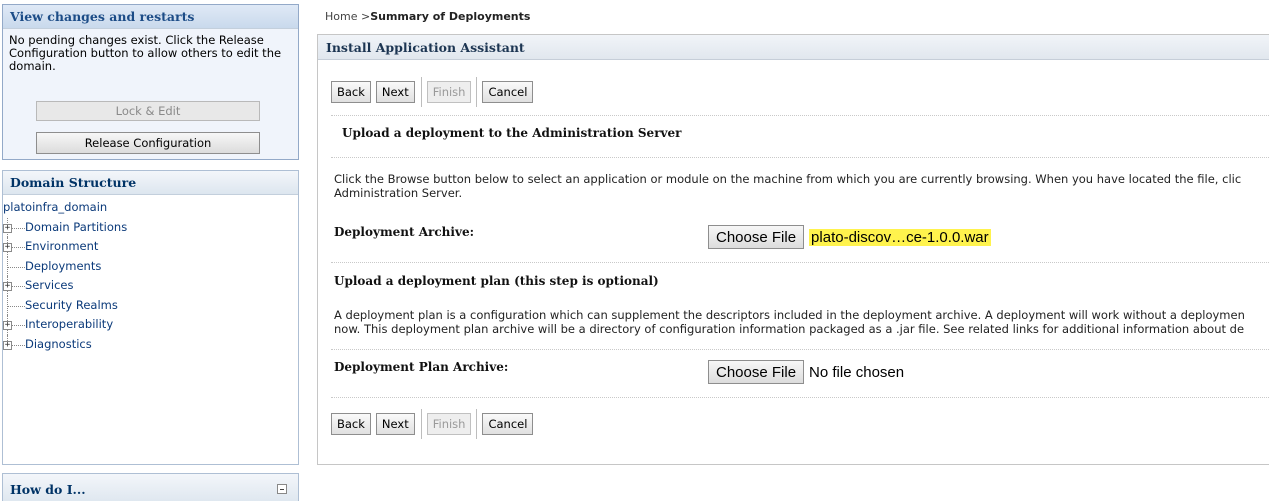 This screenshot has height=501, width=1269. What do you see at coordinates (900, 237) in the screenshot?
I see `selected-file-name: plato-discov…ce-1.0.0.war` at bounding box center [900, 237].